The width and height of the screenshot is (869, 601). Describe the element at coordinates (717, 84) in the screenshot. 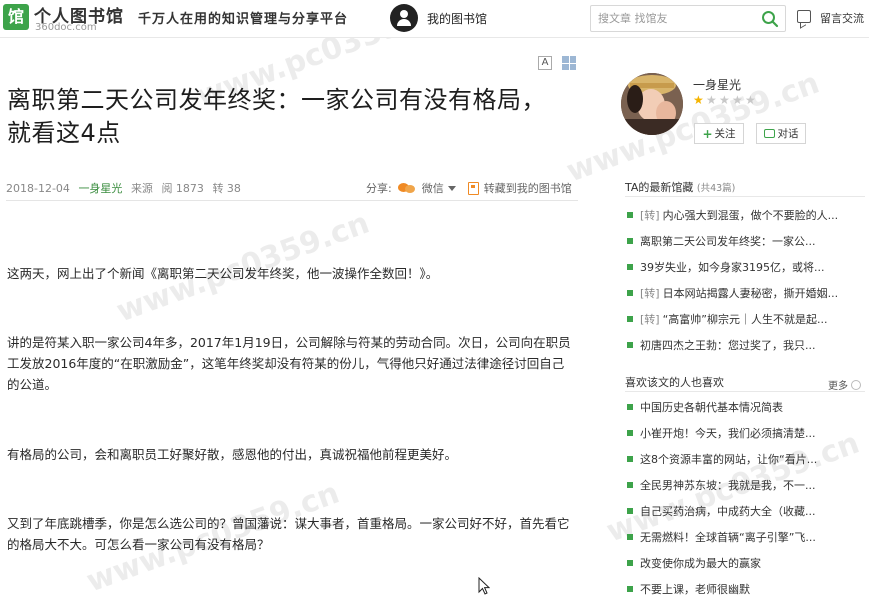

I see `profile-username-link: 一身星光` at that location.